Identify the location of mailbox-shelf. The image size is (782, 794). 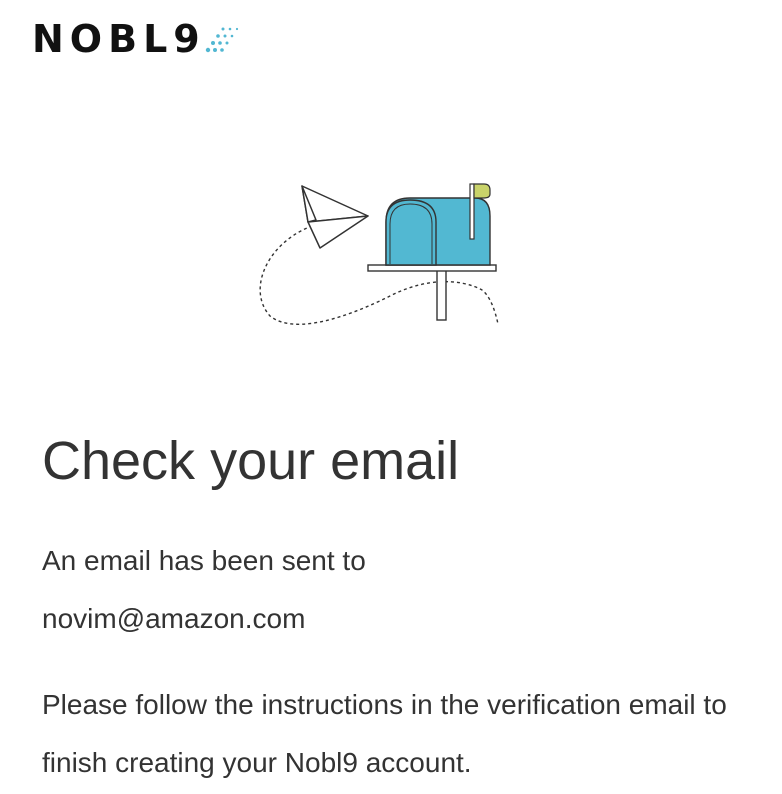
(432, 268).